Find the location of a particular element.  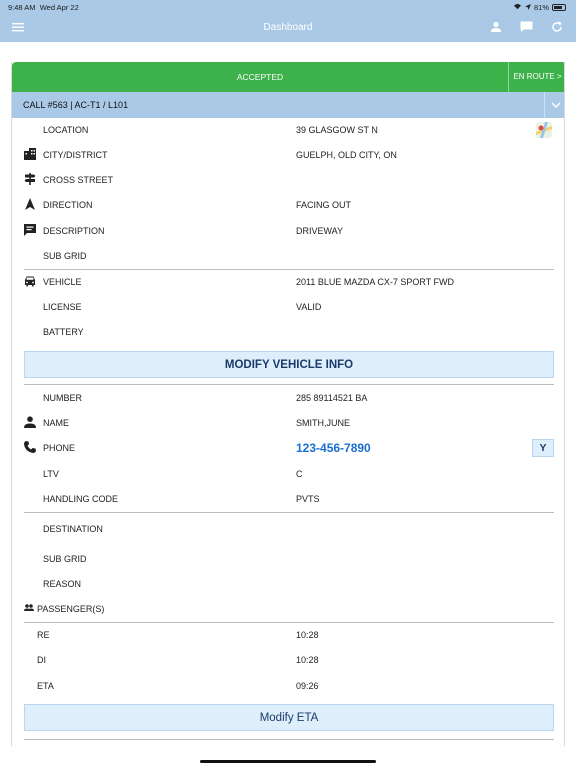

map-icon is located at coordinates (544, 131).